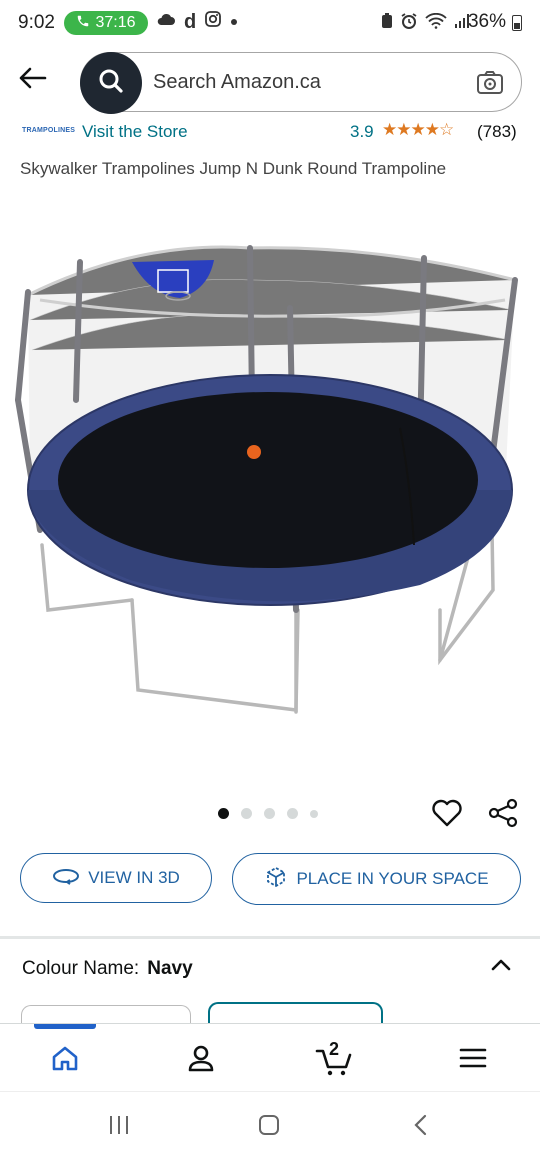 The height and width of the screenshot is (1158, 540). I want to click on search-button, so click(111, 83).